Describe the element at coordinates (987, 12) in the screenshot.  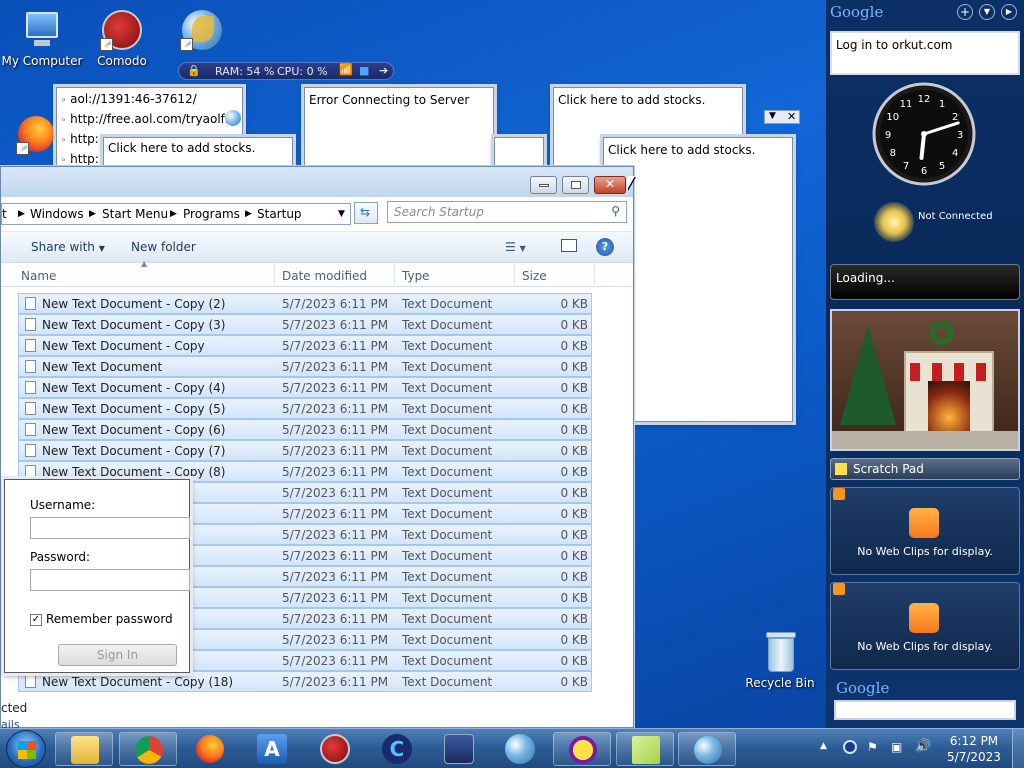
I see `options-icon: ▼` at that location.